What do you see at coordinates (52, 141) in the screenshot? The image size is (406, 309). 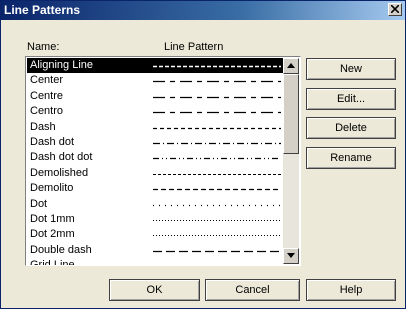 I see `pattern-name: Dash dot` at bounding box center [52, 141].